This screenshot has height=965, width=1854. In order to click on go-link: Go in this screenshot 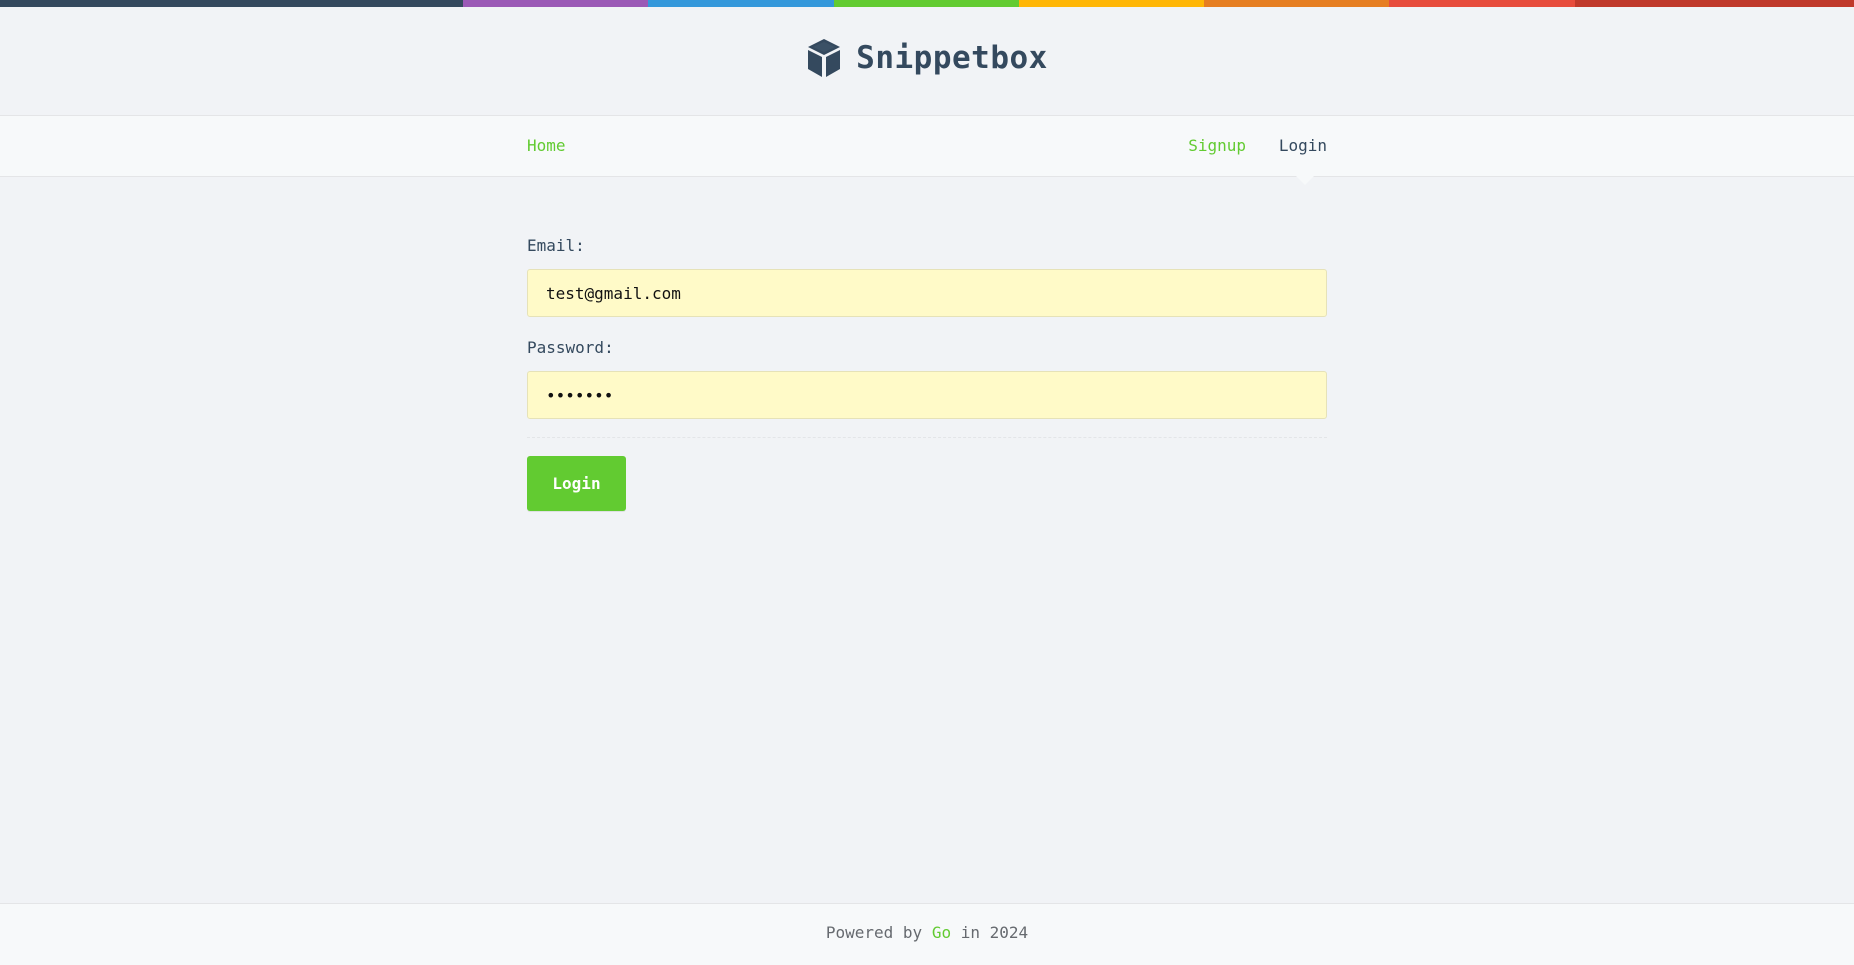, I will do `click(941, 932)`.